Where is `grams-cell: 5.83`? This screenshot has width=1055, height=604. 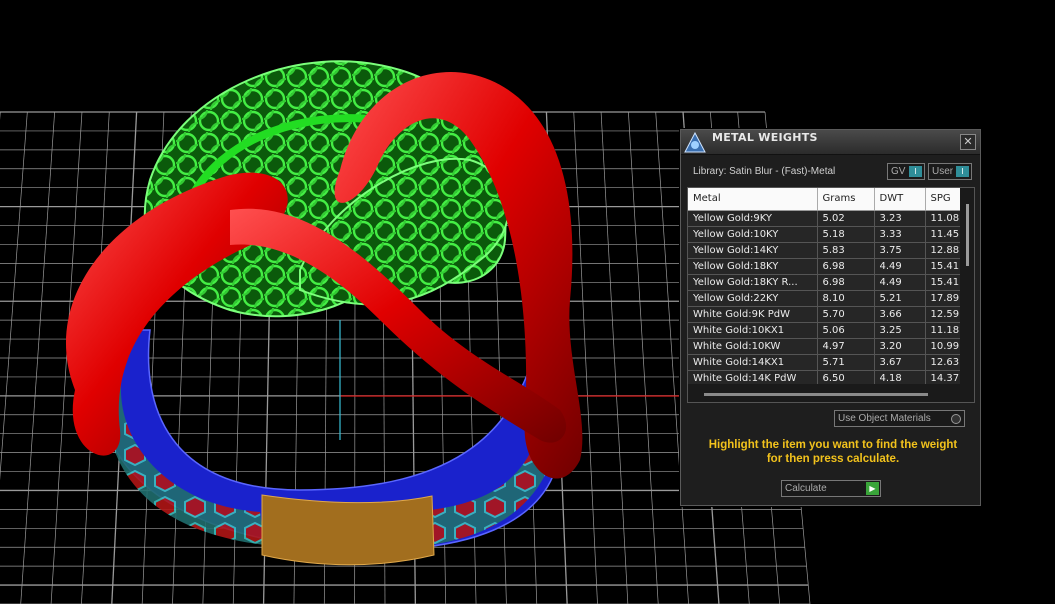 grams-cell: 5.83 is located at coordinates (846, 250).